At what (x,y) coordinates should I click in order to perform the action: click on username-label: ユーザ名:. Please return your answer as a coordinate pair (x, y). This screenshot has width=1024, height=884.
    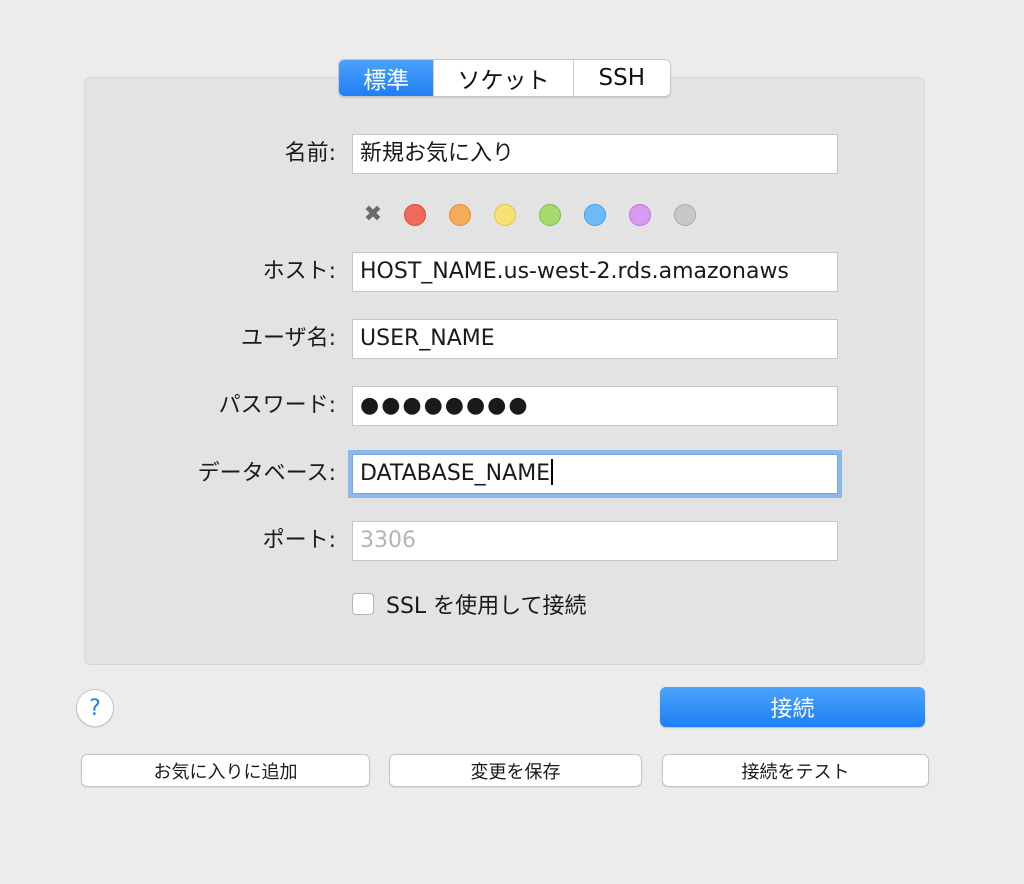
    Looking at the image, I should click on (288, 338).